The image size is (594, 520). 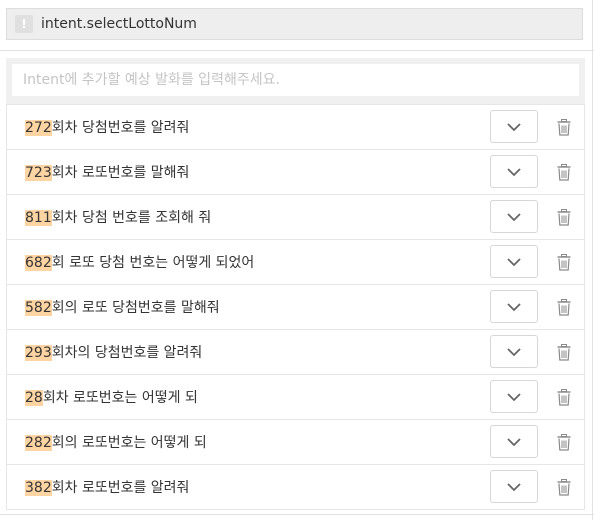 What do you see at coordinates (135, 308) in the screenshot?
I see `utterance-rest-text: 회의 로또 당첨번호를 말해줘` at bounding box center [135, 308].